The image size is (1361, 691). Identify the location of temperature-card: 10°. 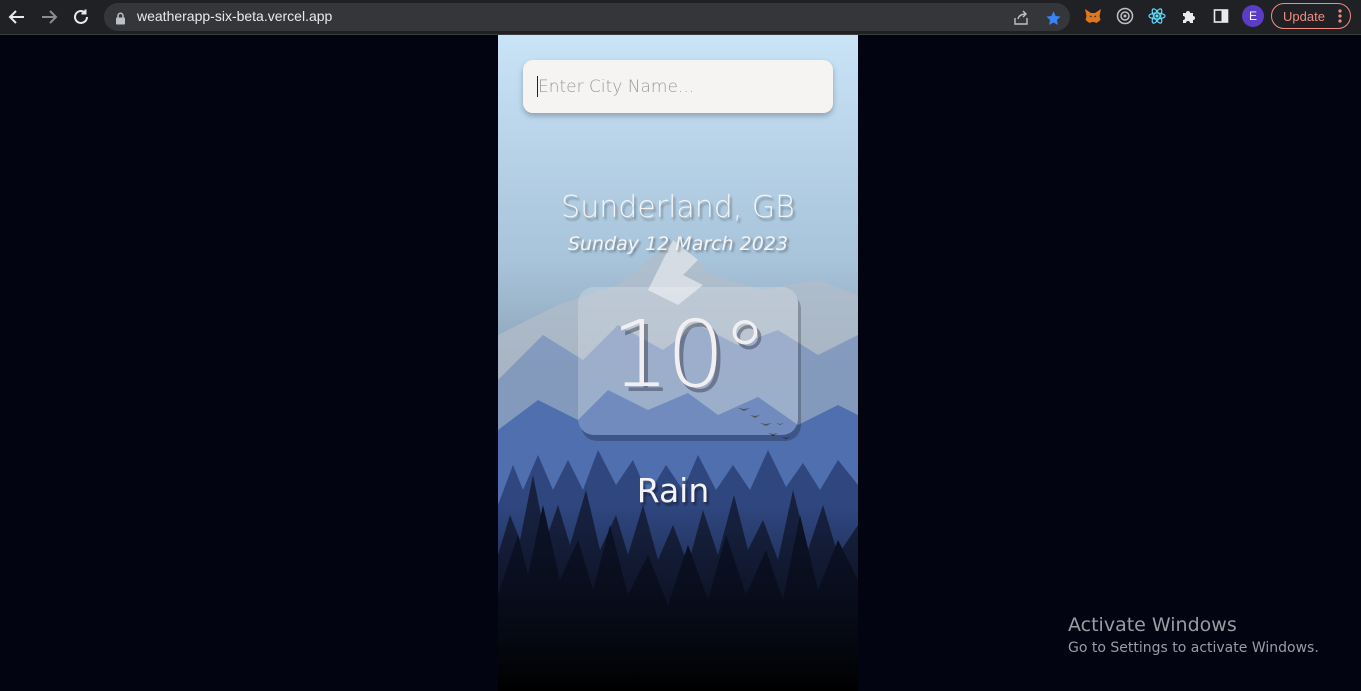
(688, 361).